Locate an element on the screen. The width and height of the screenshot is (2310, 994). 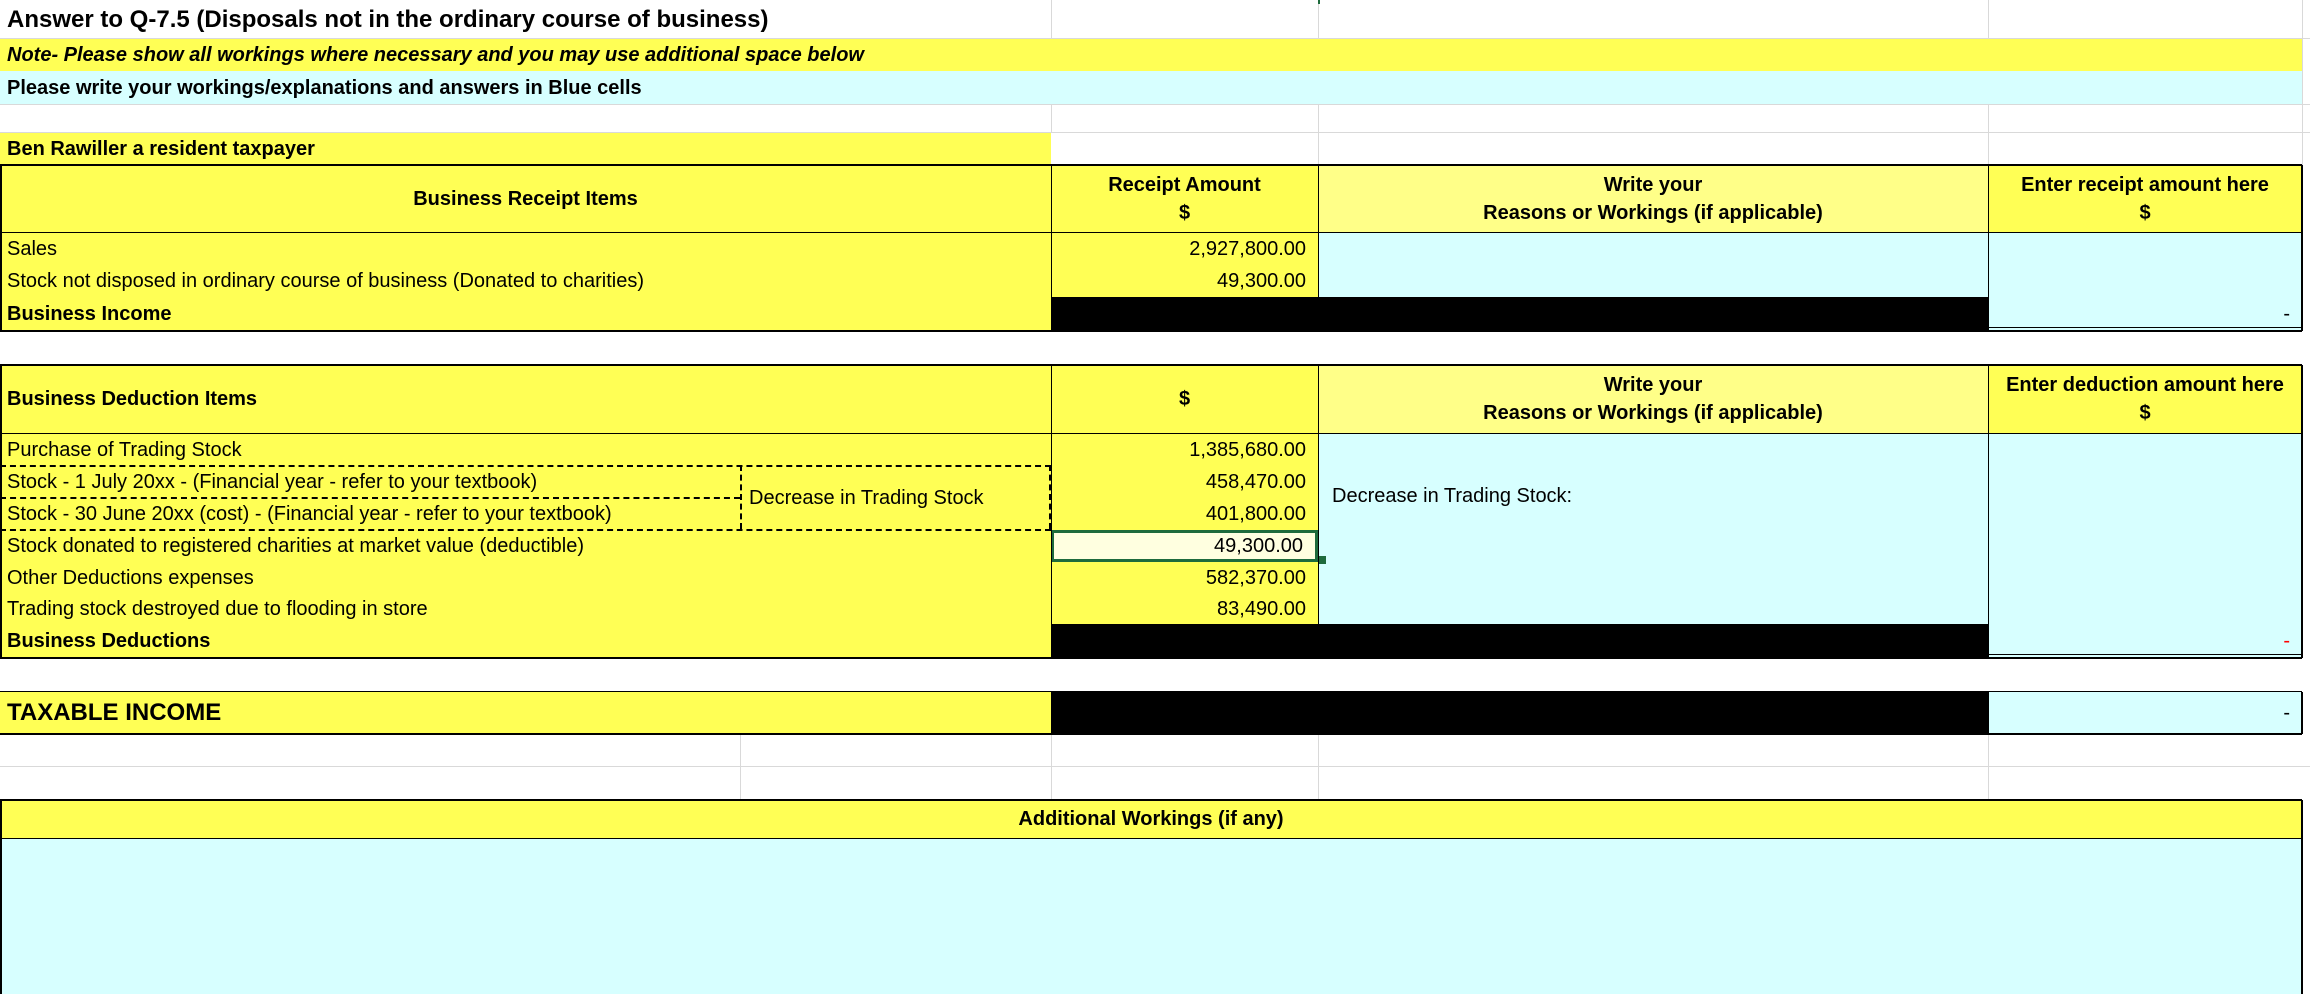
decrease-label: Decrease in Trading Stock is located at coordinates (892, 498).